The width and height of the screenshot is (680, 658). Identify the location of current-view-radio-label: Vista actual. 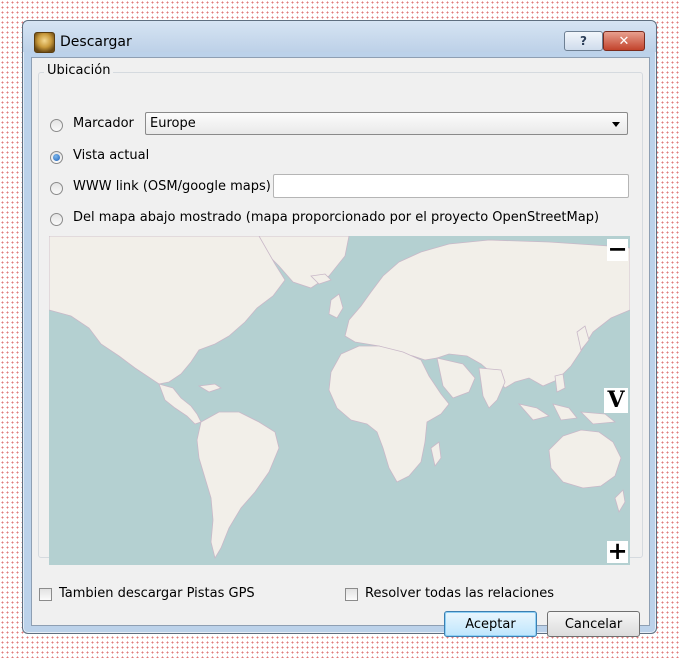
(111, 155).